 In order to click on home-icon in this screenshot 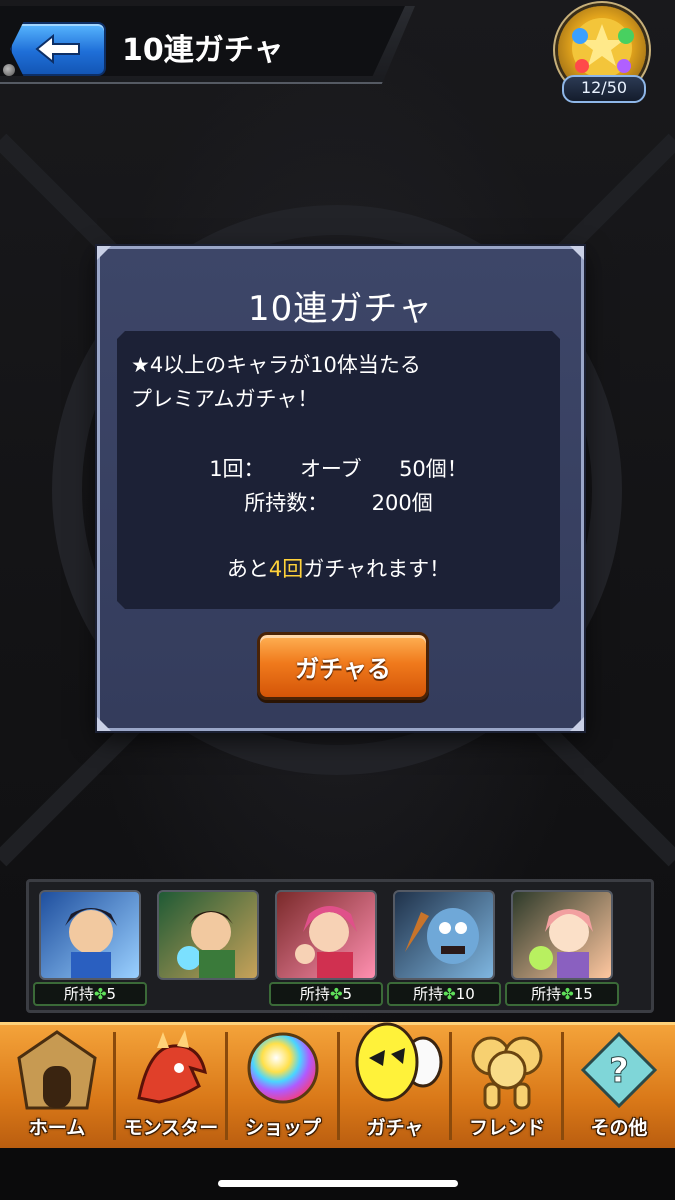, I will do `click(57, 1070)`.